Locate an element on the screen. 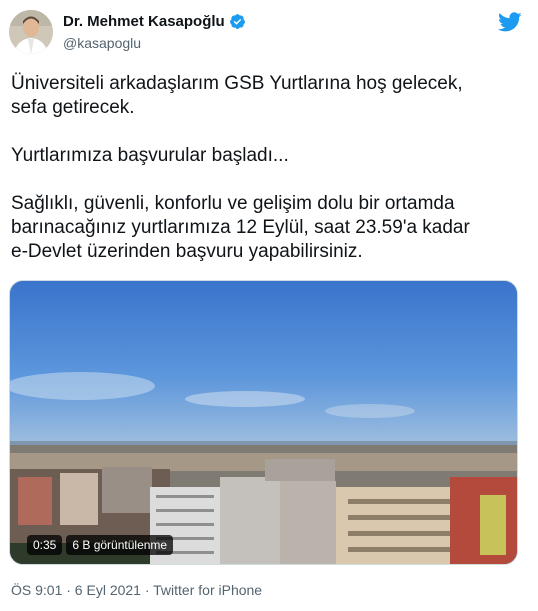 The height and width of the screenshot is (611, 538). verified-badge-icon is located at coordinates (237, 21).